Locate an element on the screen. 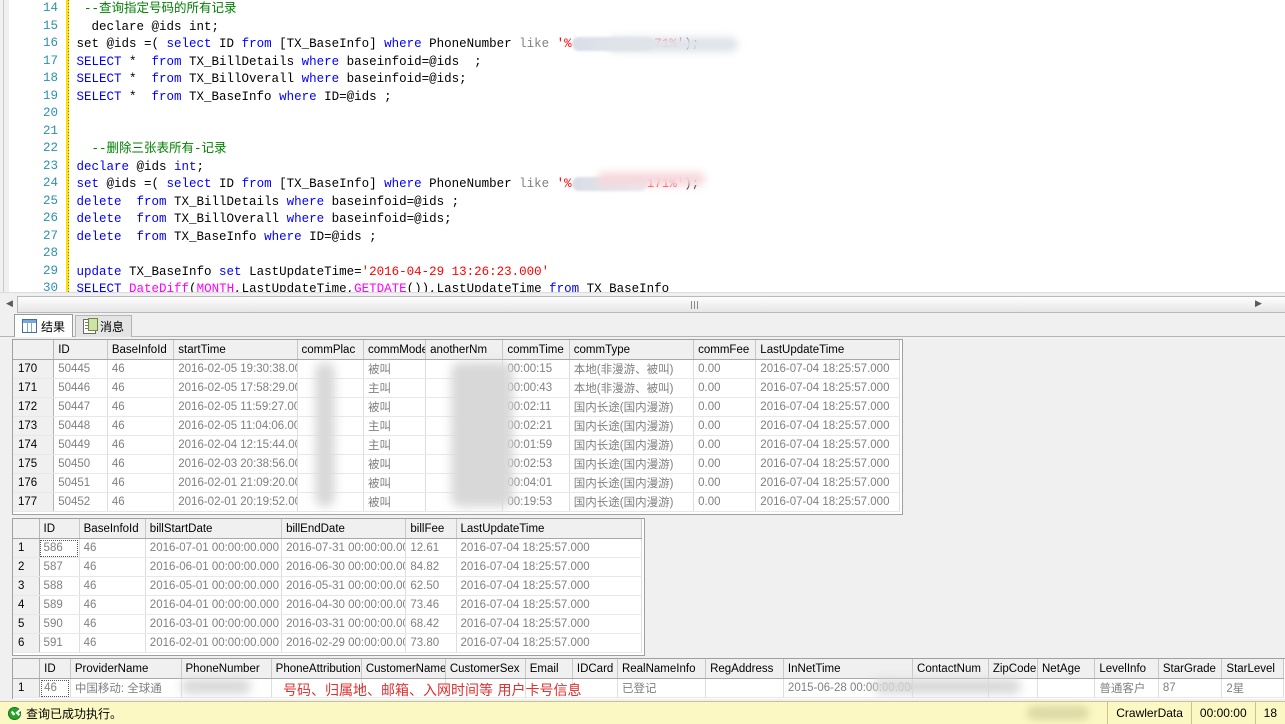  column-header: commPlac is located at coordinates (330, 350).